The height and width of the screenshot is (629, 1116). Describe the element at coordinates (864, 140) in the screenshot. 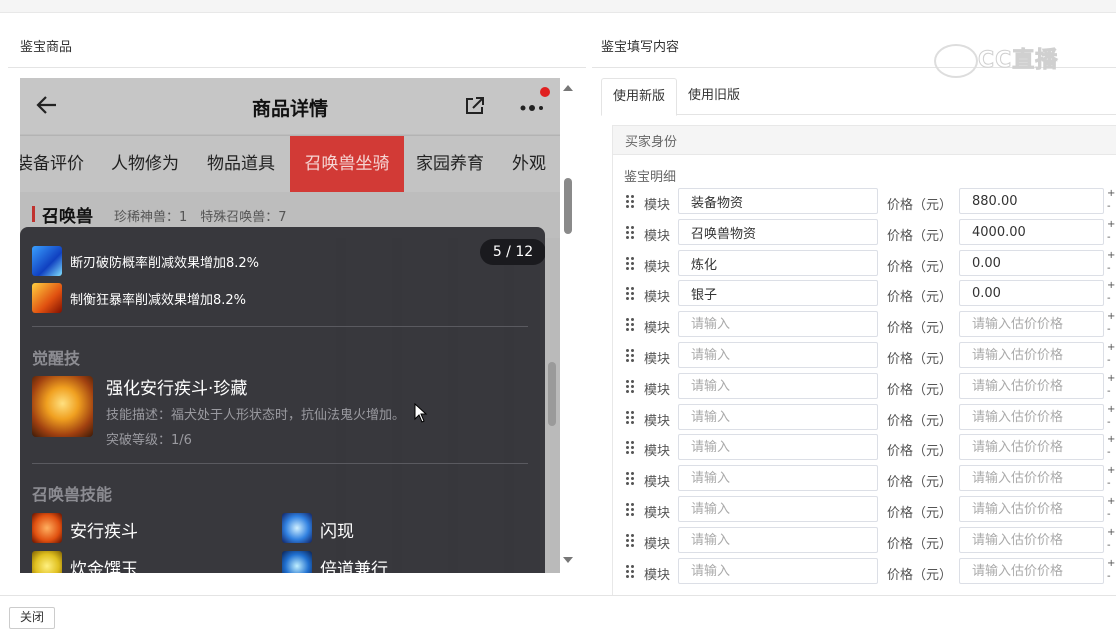

I see `buyer-identity-header: 买家身份` at that location.